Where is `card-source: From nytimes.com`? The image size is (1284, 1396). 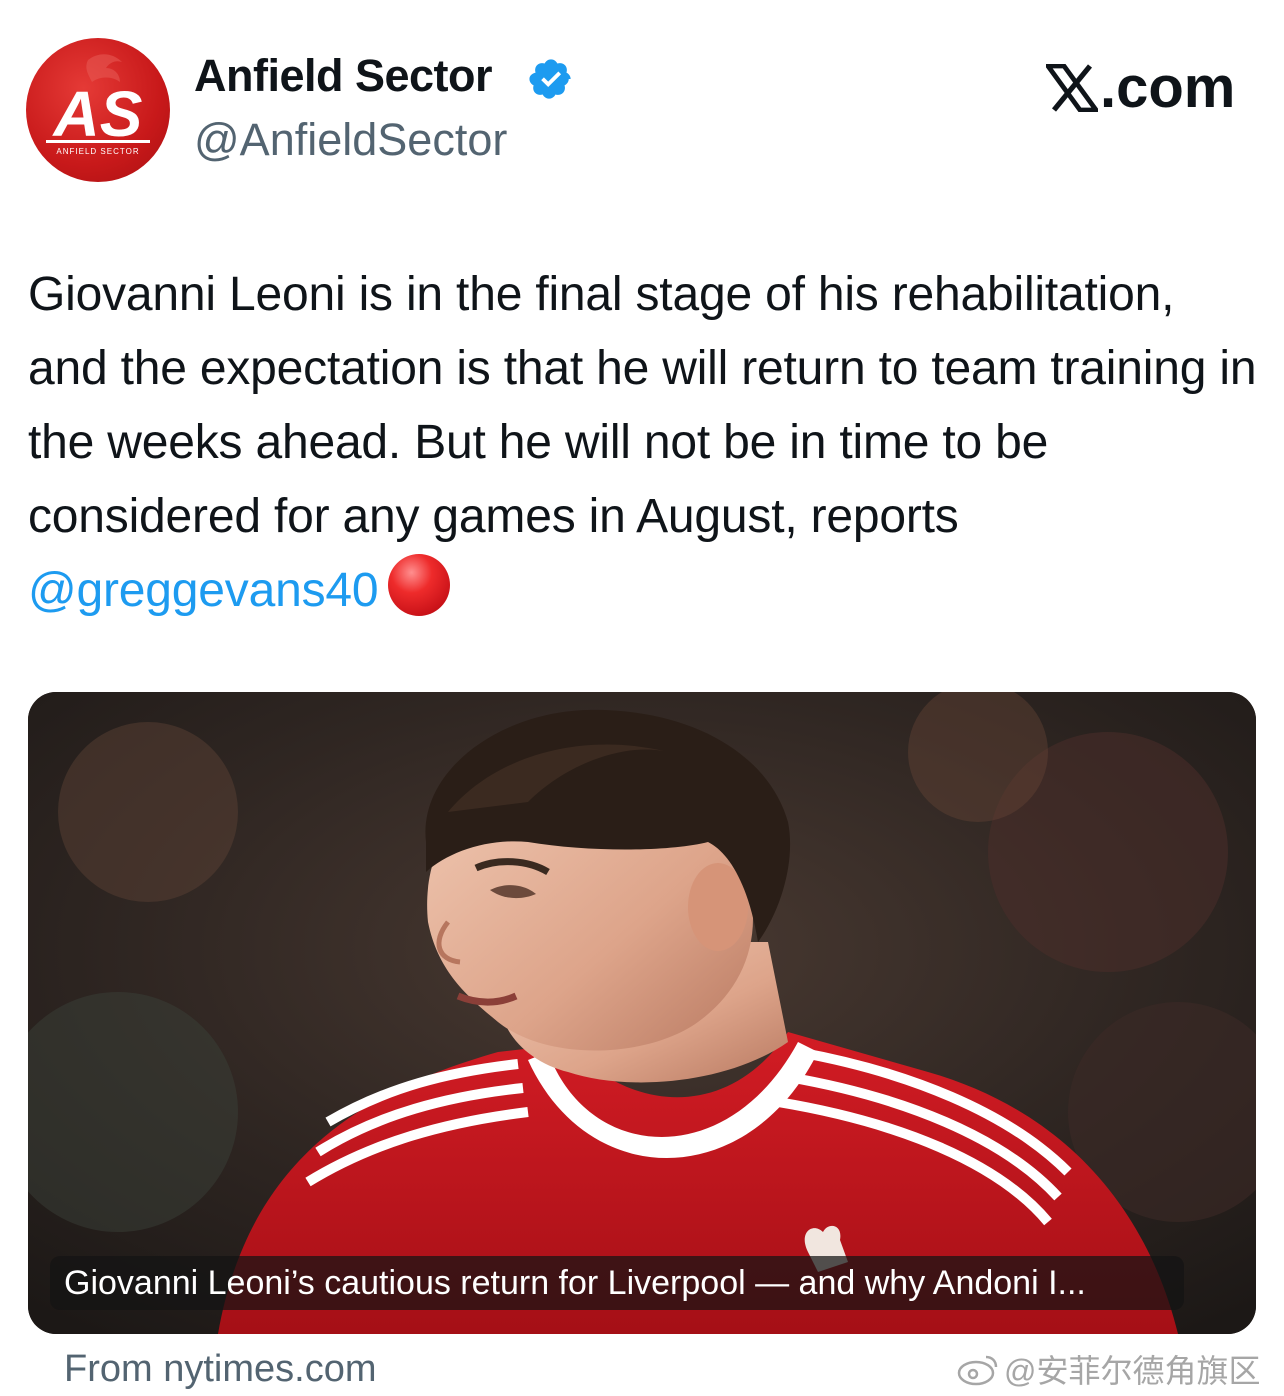
card-source: From nytimes.com is located at coordinates (220, 1369).